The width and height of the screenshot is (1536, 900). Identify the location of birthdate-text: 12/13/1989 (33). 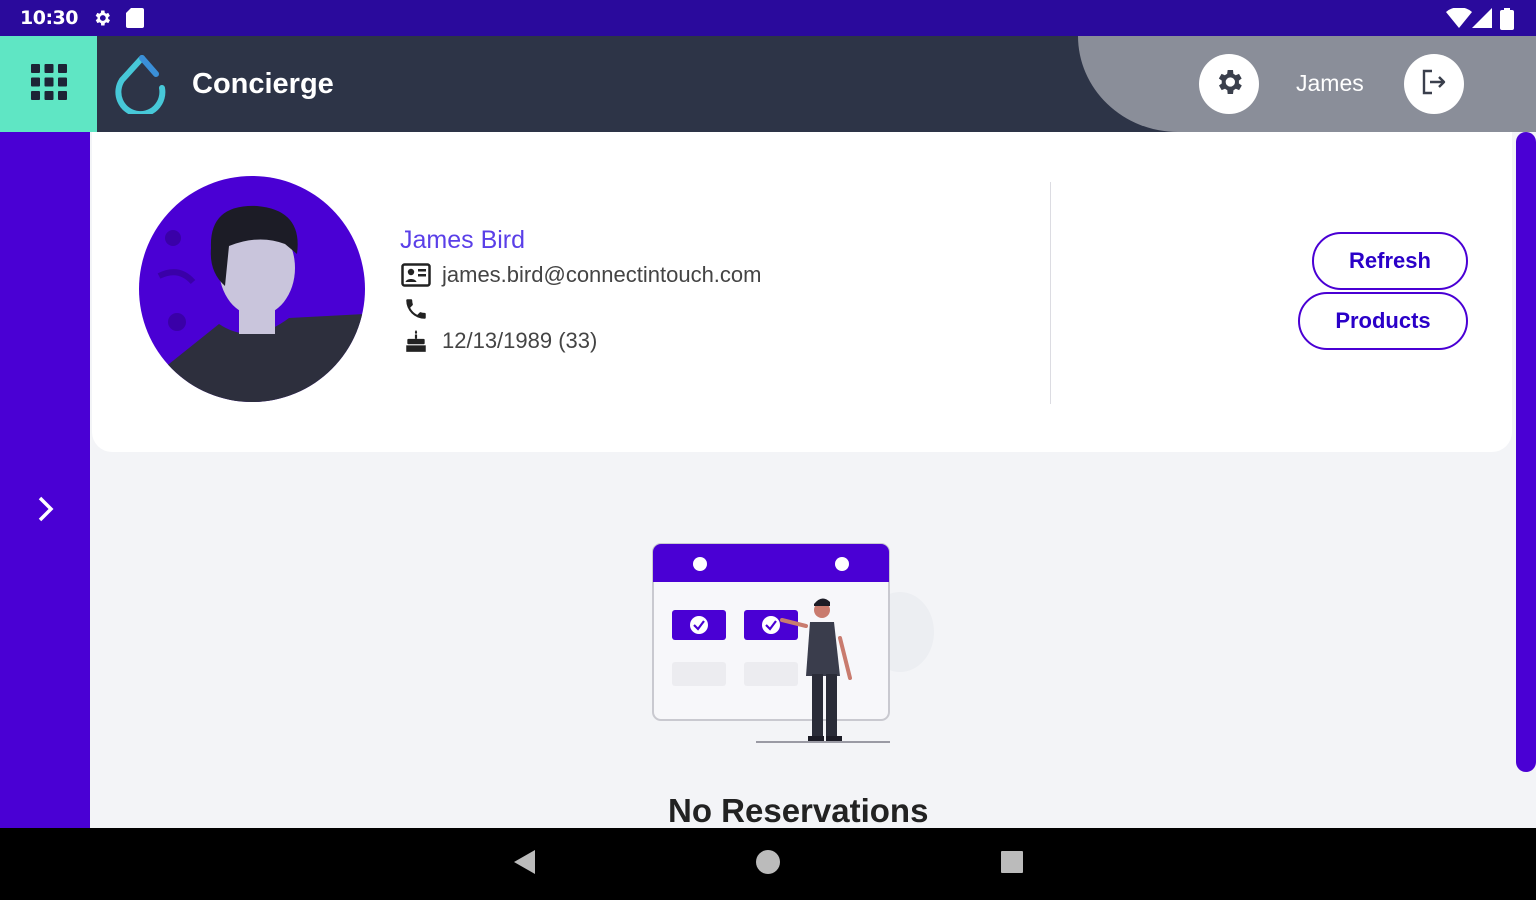
(520, 340).